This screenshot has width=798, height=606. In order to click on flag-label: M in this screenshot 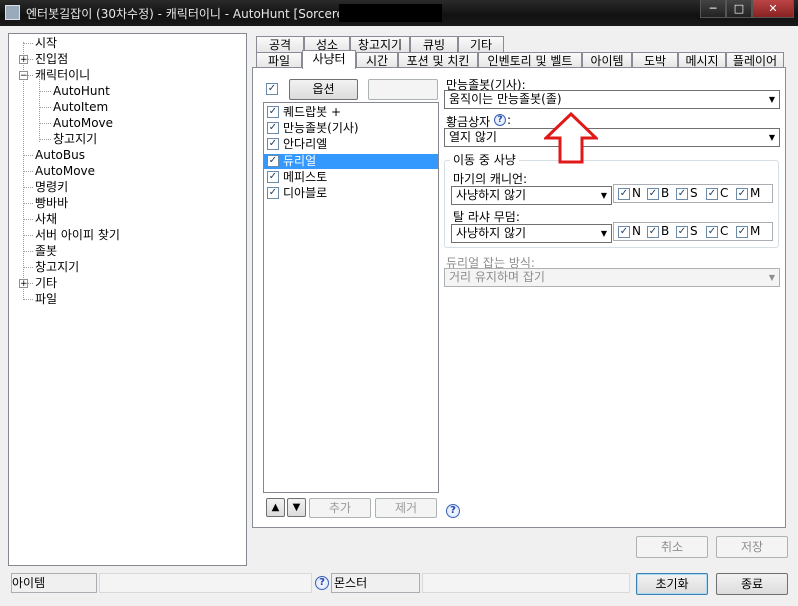, I will do `click(755, 231)`.